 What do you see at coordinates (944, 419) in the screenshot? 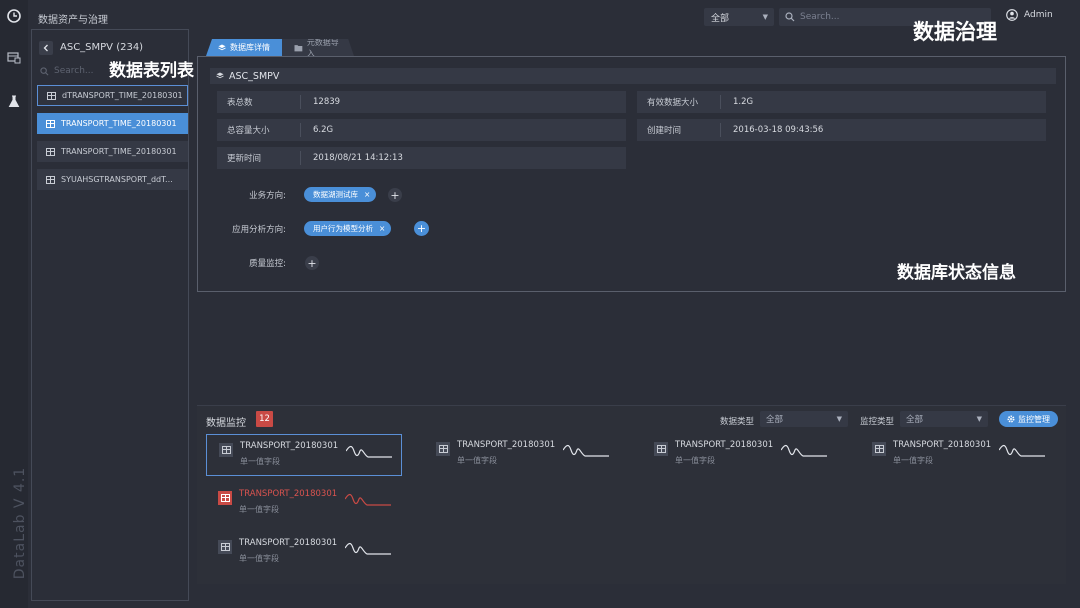
I see `monitor-type-select: 全部 ▼` at bounding box center [944, 419].